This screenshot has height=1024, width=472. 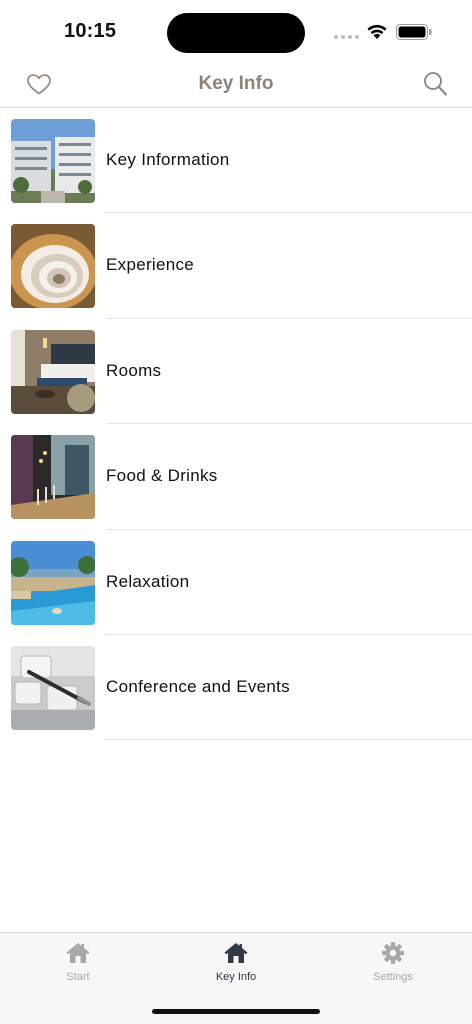 What do you see at coordinates (435, 84) in the screenshot?
I see `search-icon` at bounding box center [435, 84].